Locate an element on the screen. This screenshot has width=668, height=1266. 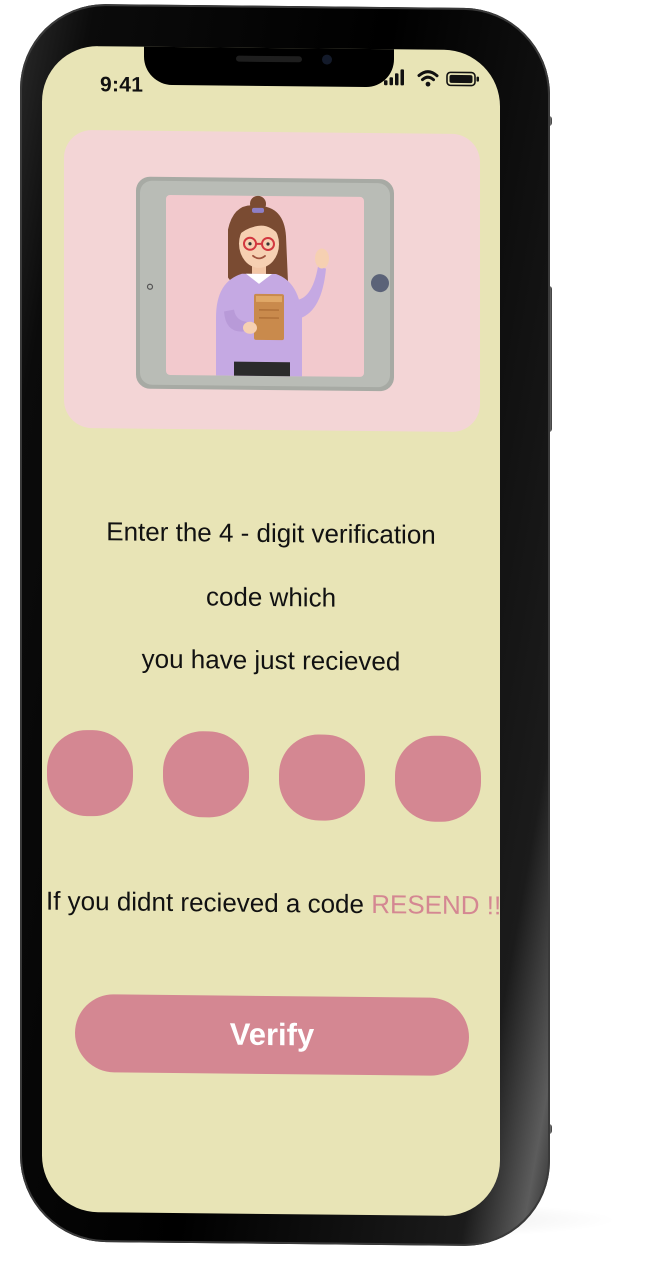
wifi-icon is located at coordinates (428, 78).